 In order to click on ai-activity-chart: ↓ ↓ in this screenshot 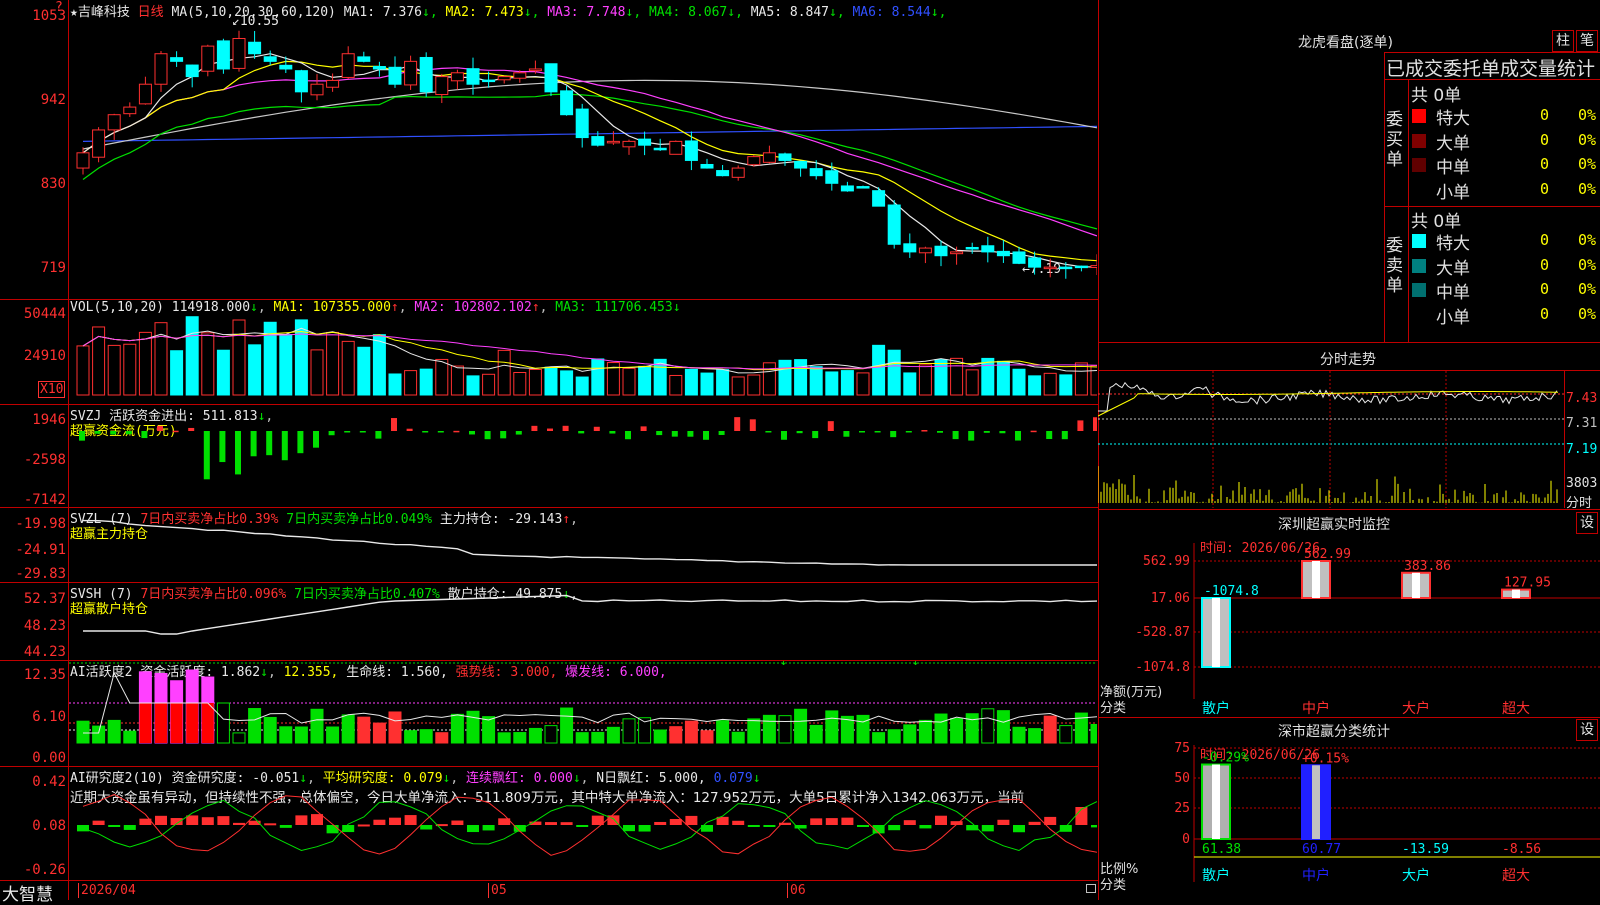, I will do `click(583, 713)`.